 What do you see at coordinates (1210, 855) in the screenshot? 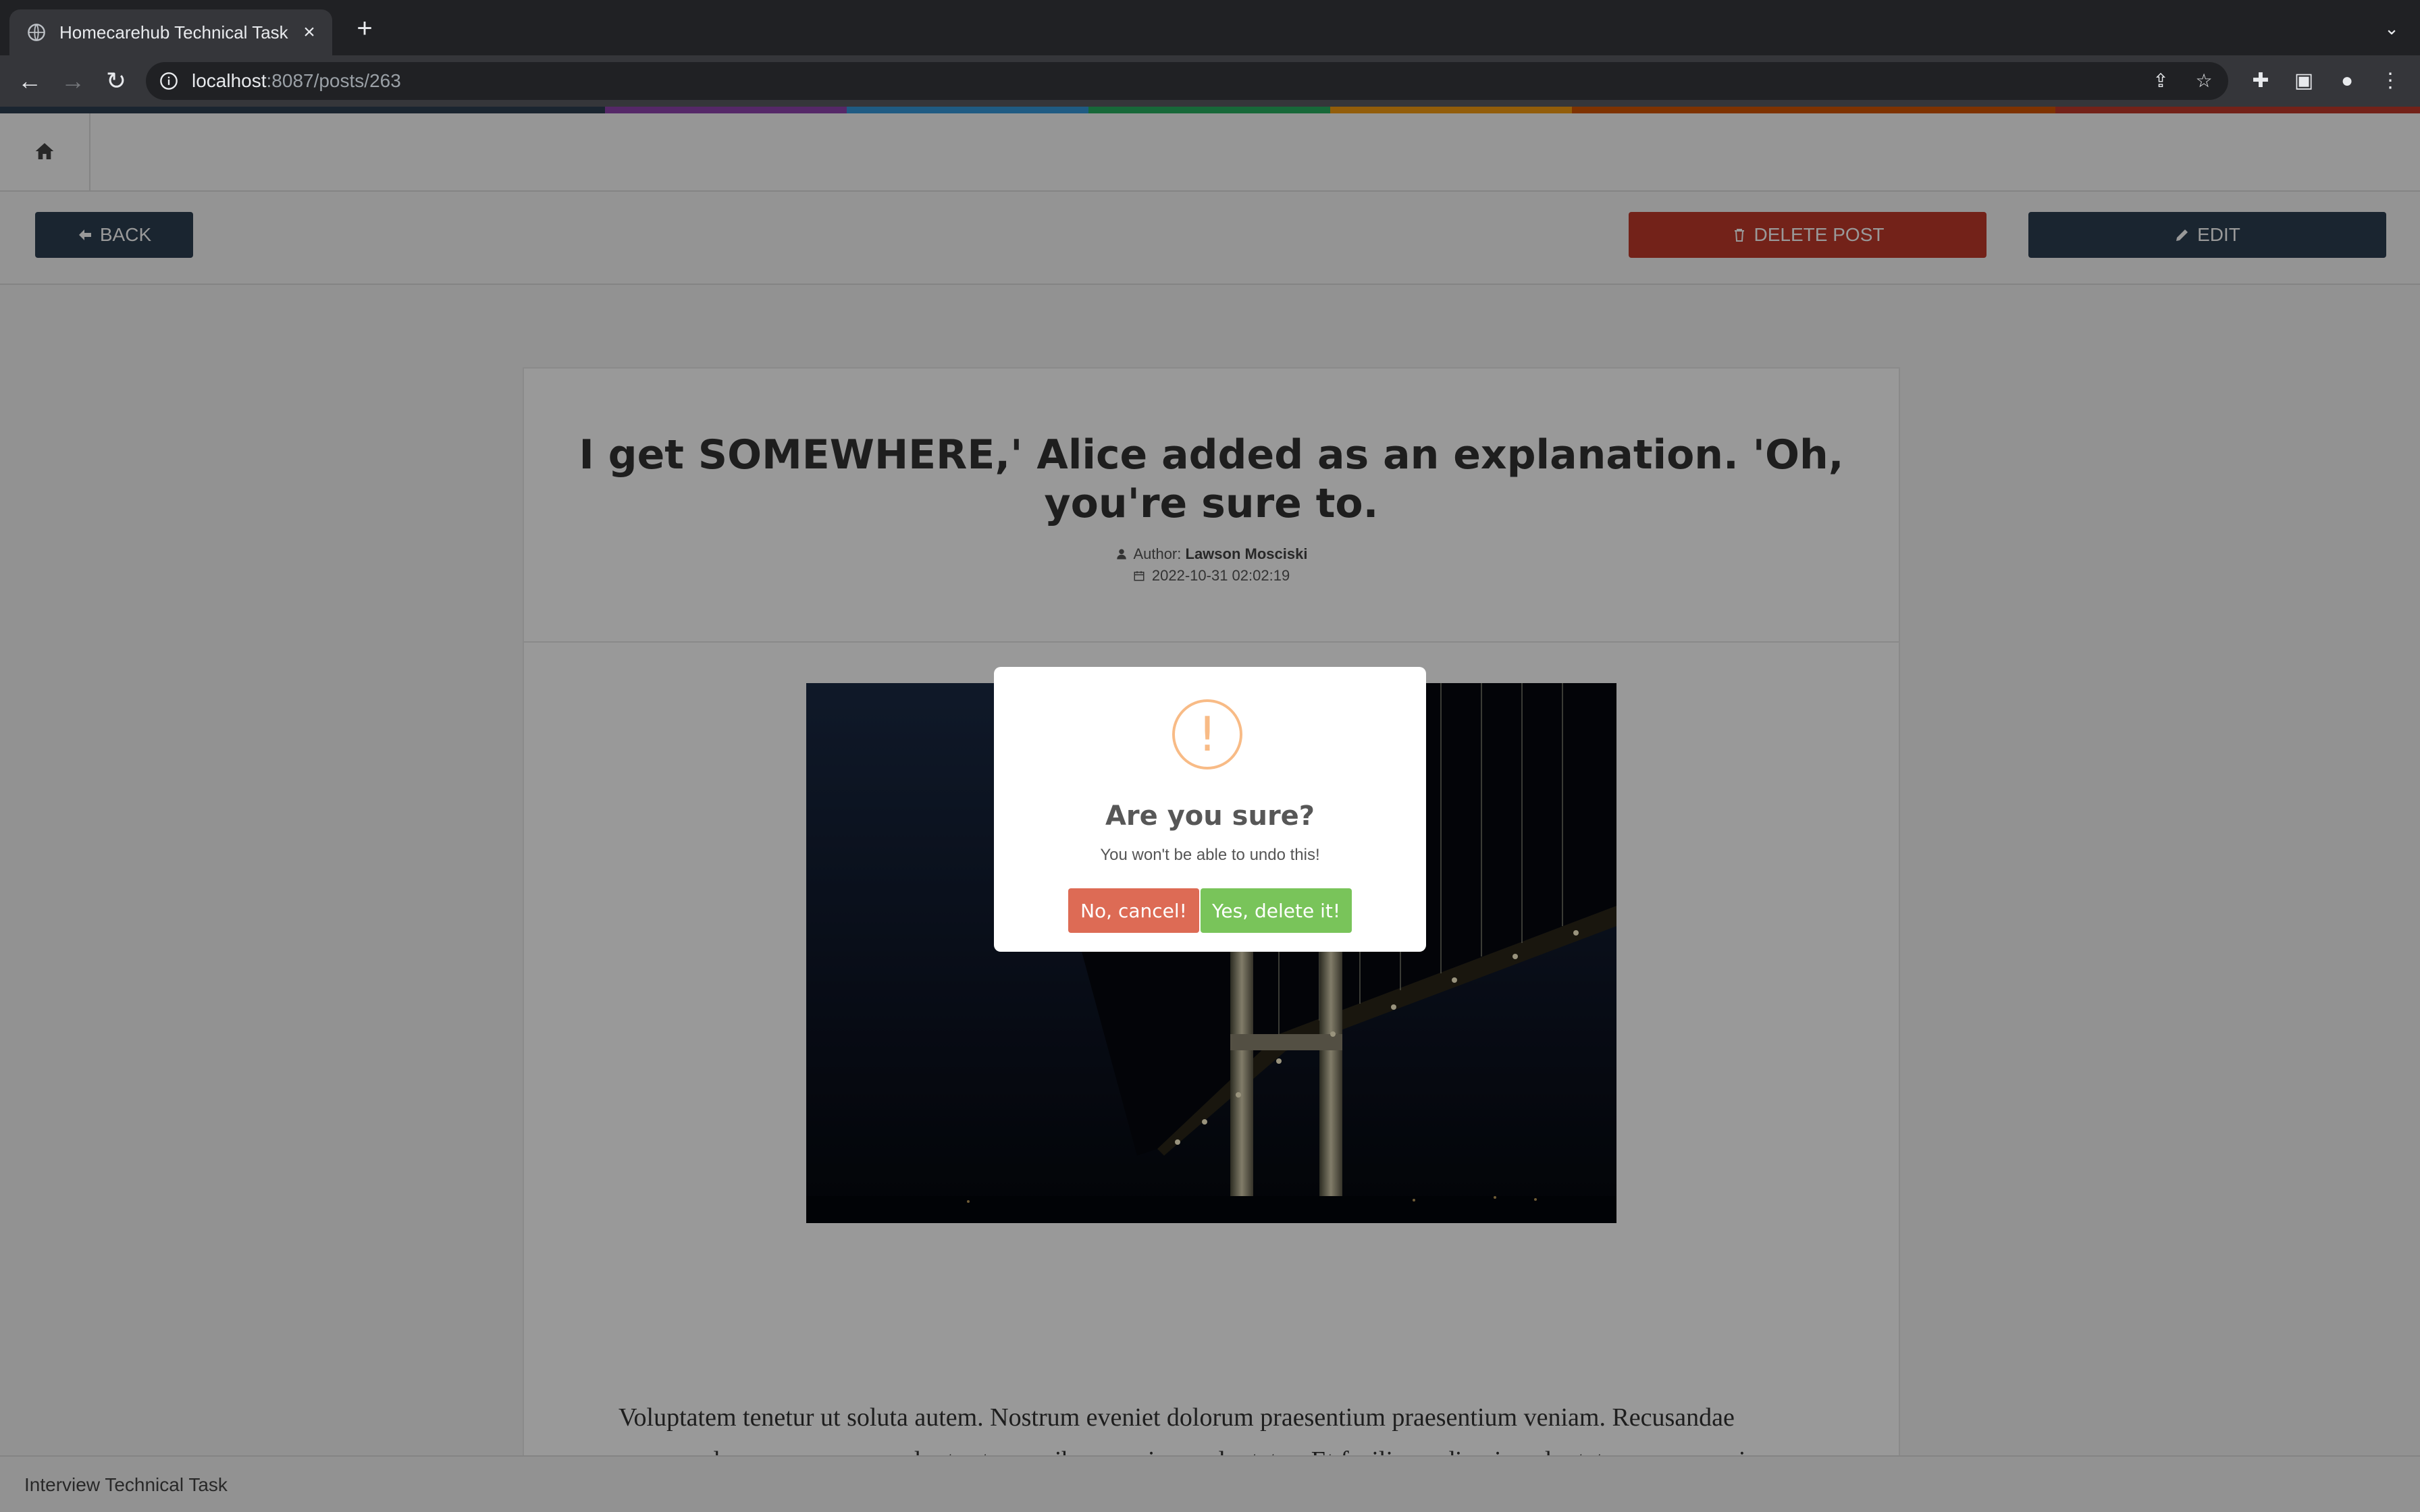
I see `dialog-text: You won't be able to undo this!` at bounding box center [1210, 855].